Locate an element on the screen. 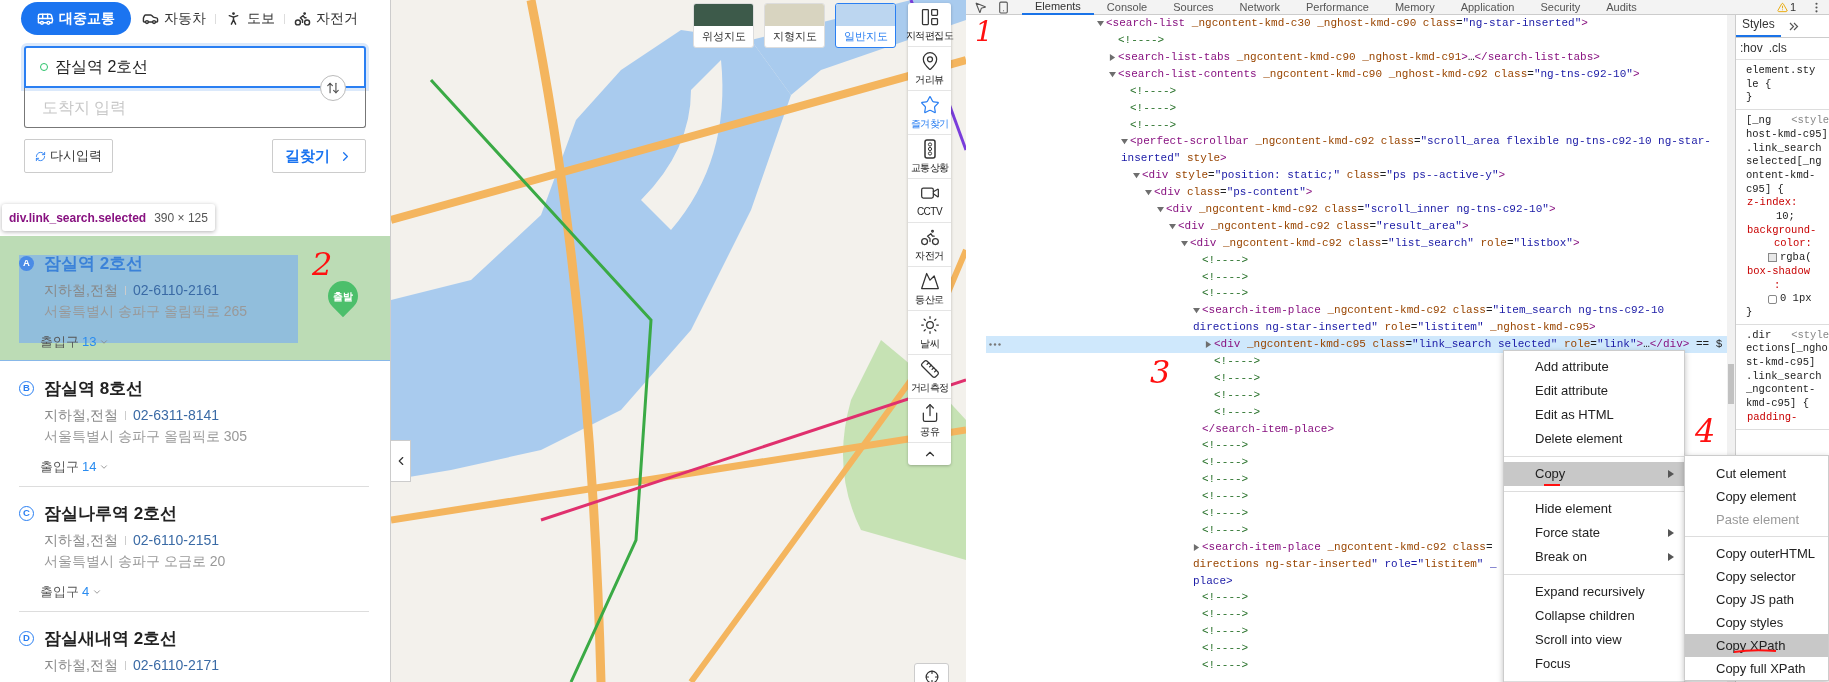 The width and height of the screenshot is (1829, 682). result-item: D 잠실새내역 2호선 지하철,전철 02-6110-2171 is located at coordinates (195, 646).